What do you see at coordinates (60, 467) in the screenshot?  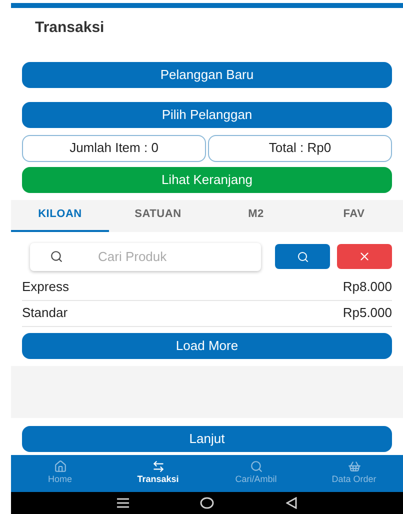 I see `home-icon` at bounding box center [60, 467].